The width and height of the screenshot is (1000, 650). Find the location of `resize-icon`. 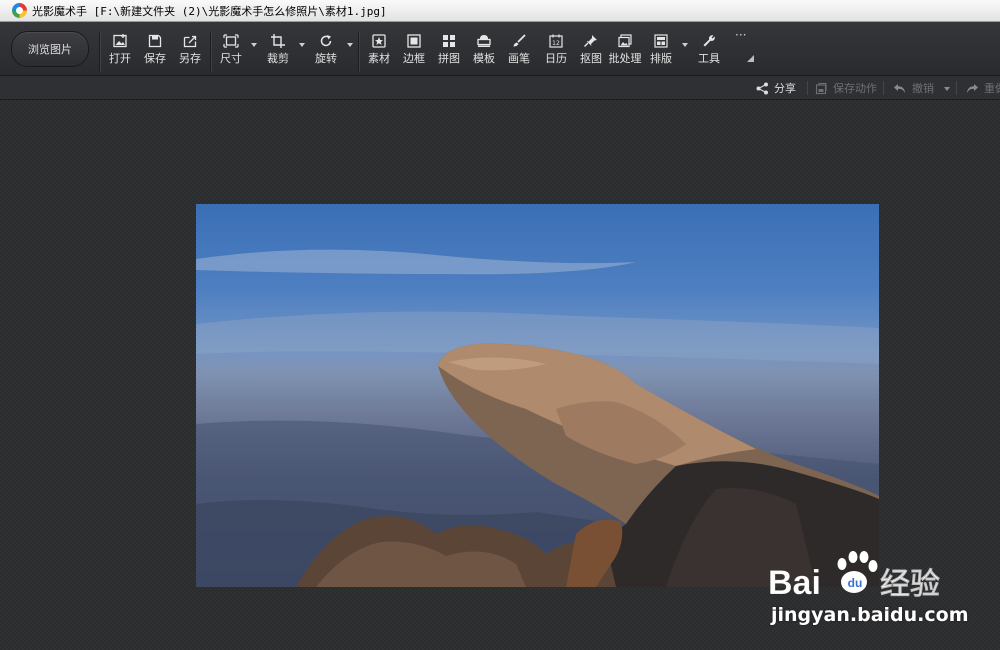

resize-icon is located at coordinates (231, 41).